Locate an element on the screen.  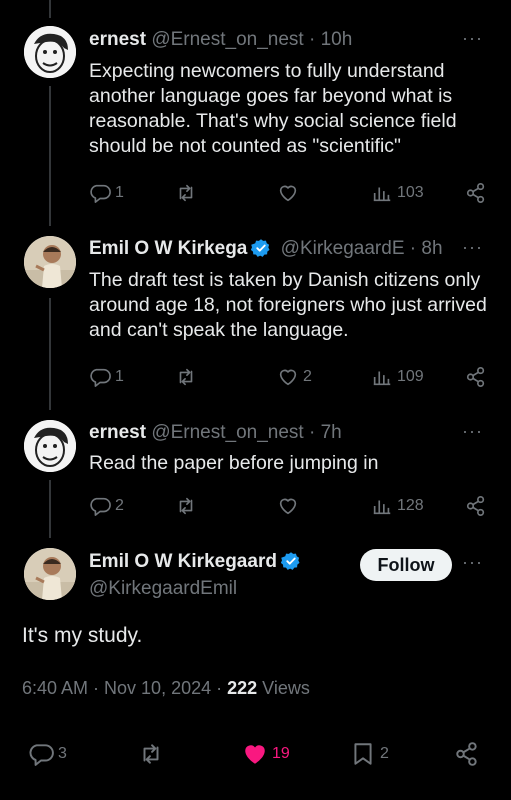
views-count: 128 is located at coordinates (410, 505).